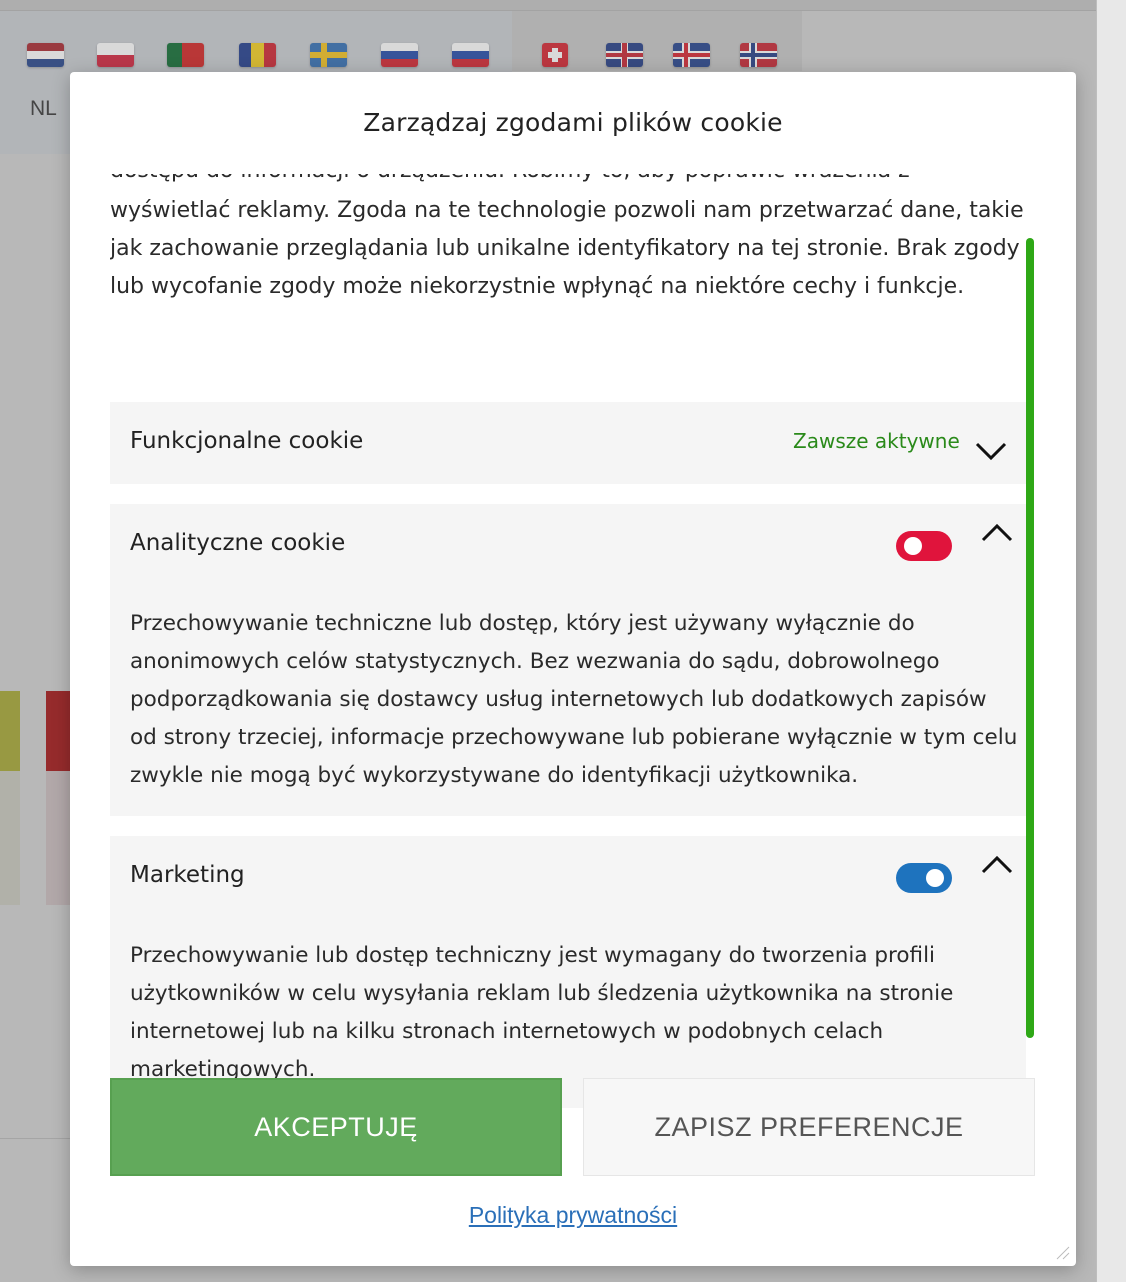 The image size is (1126, 1282). I want to click on marketing-toggle, so click(924, 878).